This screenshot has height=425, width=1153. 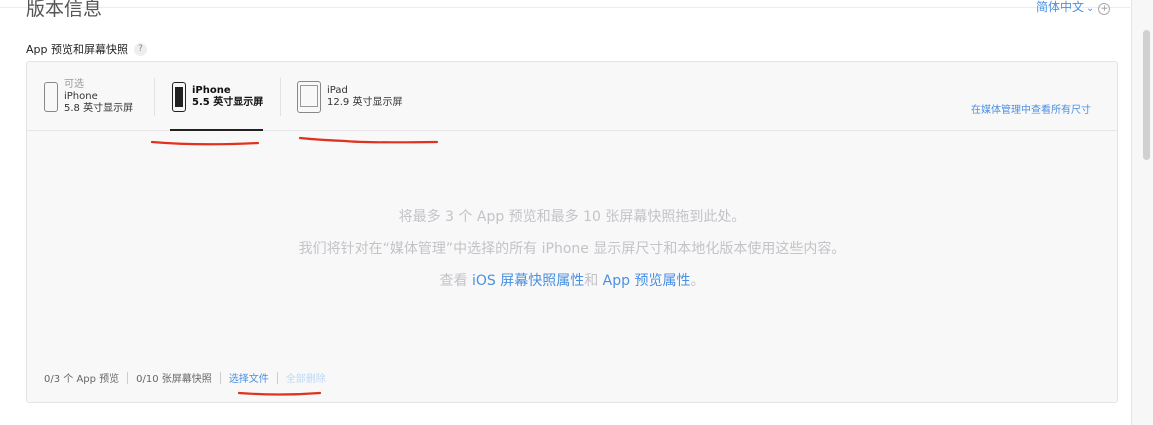 I want to click on language-label: 简体中文, so click(x=1060, y=7).